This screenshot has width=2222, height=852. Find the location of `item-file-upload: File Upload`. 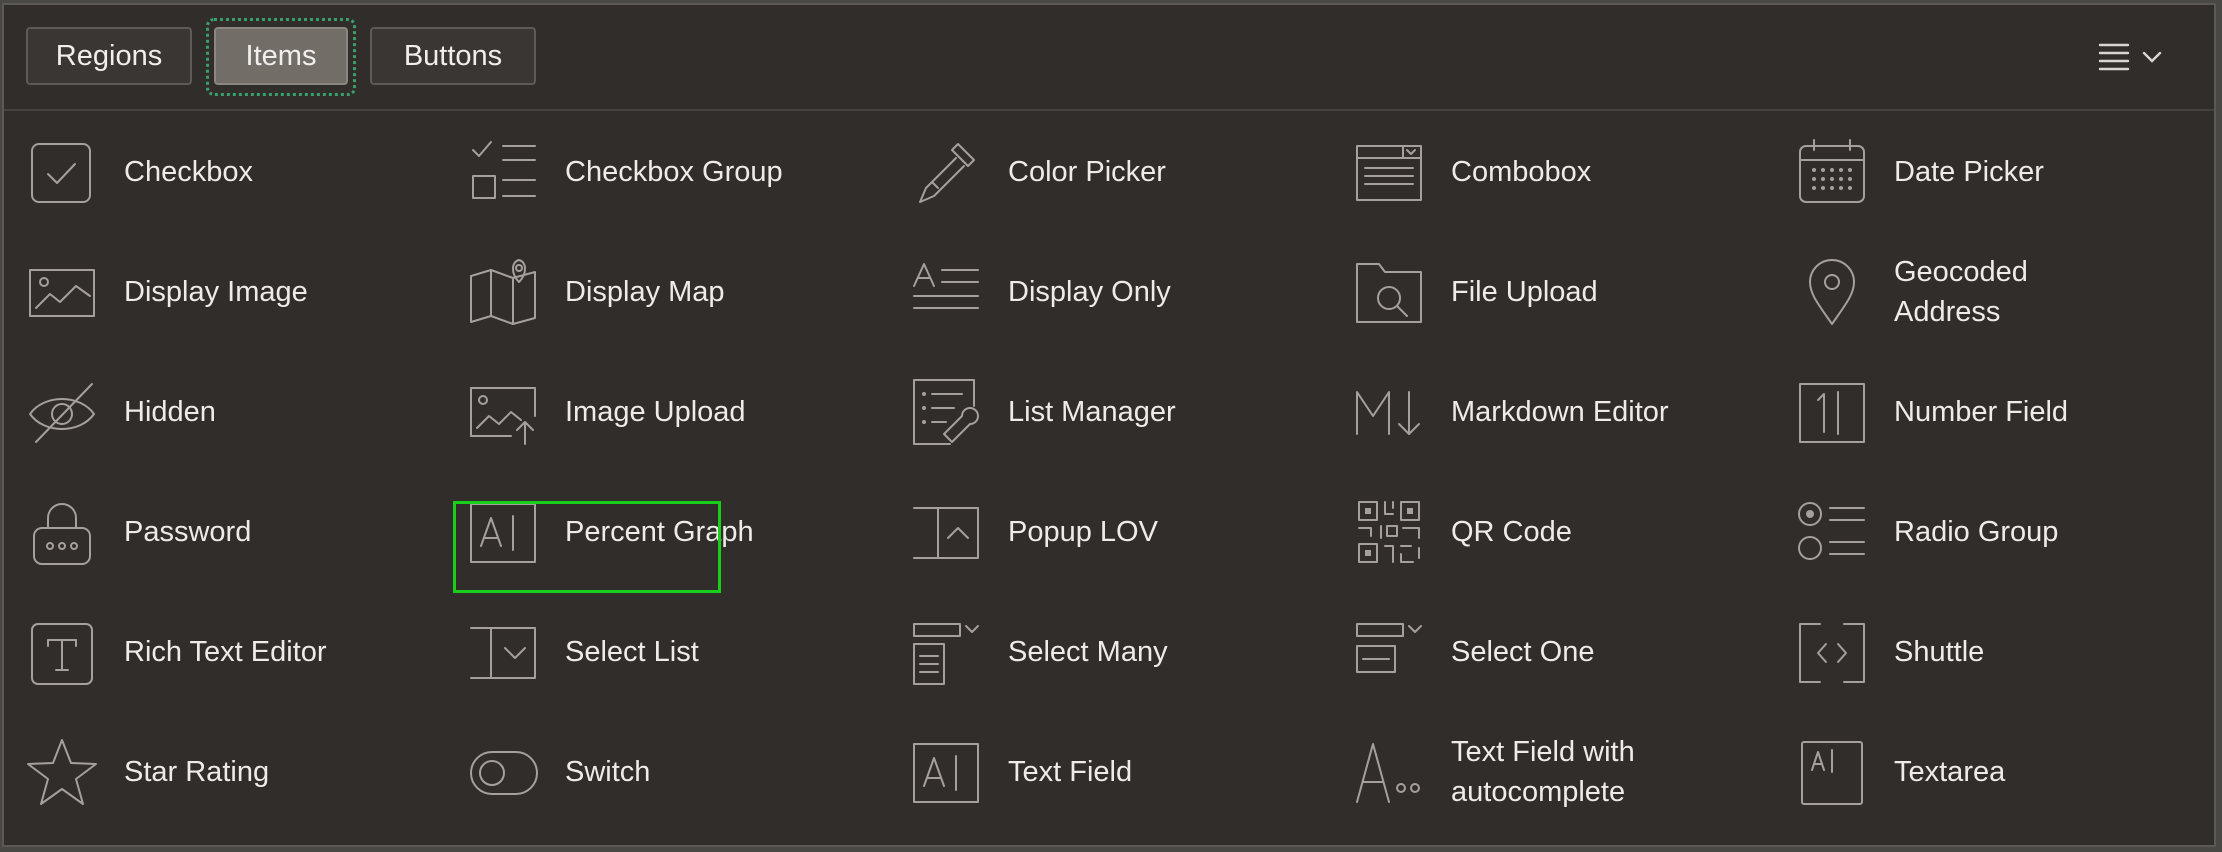

item-file-upload: File Upload is located at coordinates (1501, 292).